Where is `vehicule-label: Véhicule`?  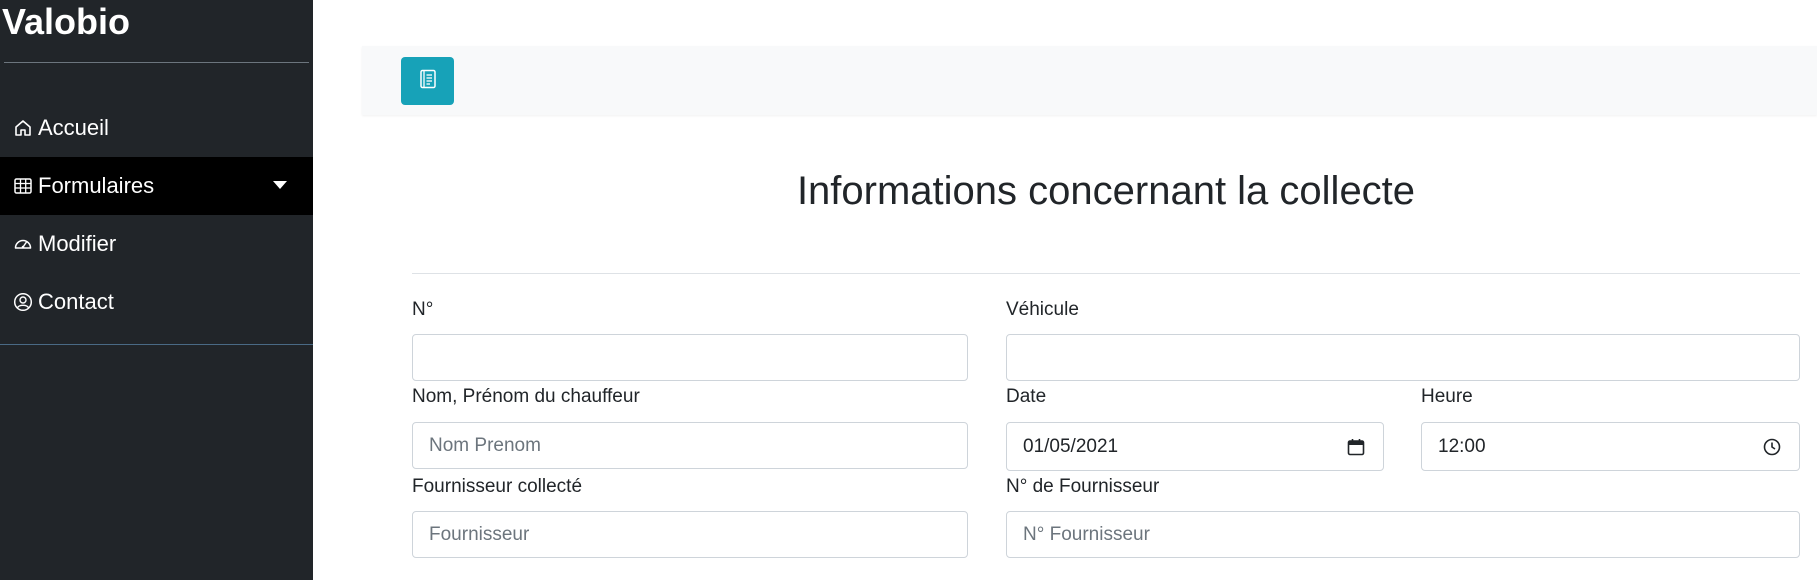 vehicule-label: Véhicule is located at coordinates (1042, 309).